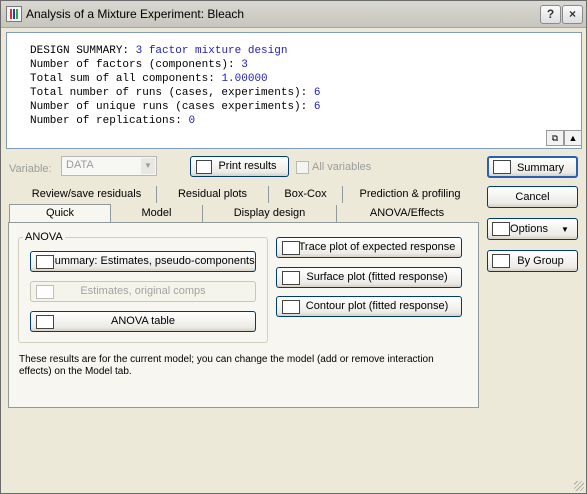  Describe the element at coordinates (30, 169) in the screenshot. I see `variable-label: Variable:` at that location.